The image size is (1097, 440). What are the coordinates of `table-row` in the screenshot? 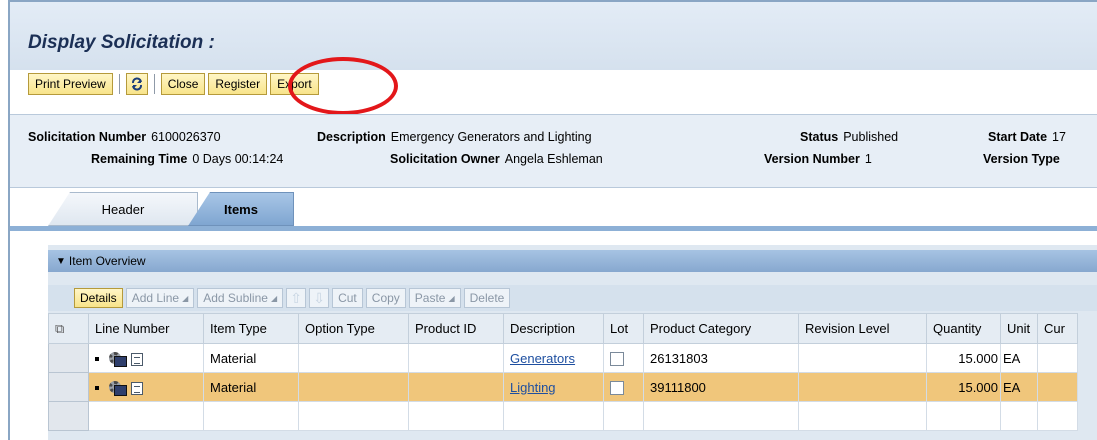 It's located at (563, 416).